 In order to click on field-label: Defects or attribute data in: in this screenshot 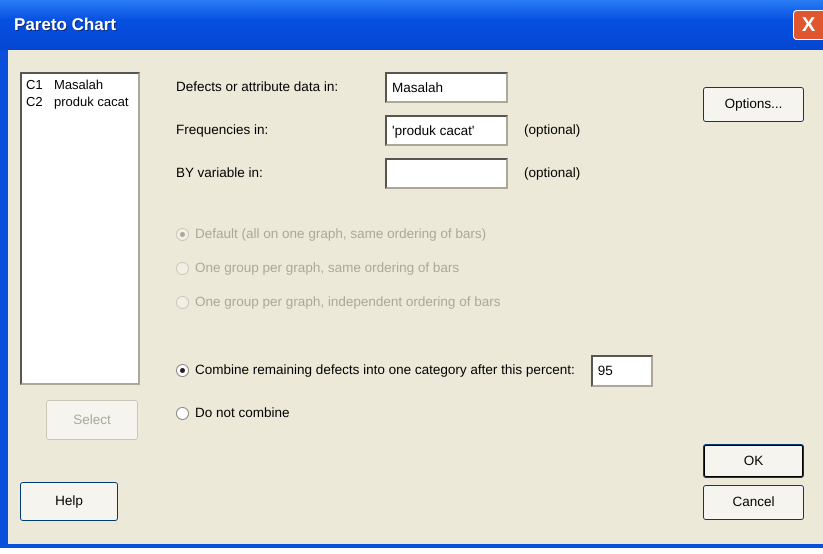, I will do `click(258, 87)`.